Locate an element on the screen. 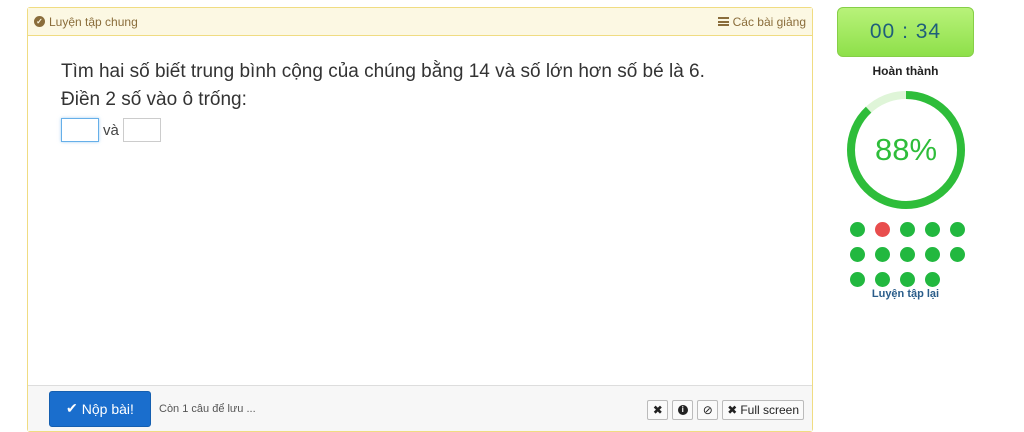 This screenshot has height=432, width=1024. cancel-button: ⊘ is located at coordinates (708, 410).